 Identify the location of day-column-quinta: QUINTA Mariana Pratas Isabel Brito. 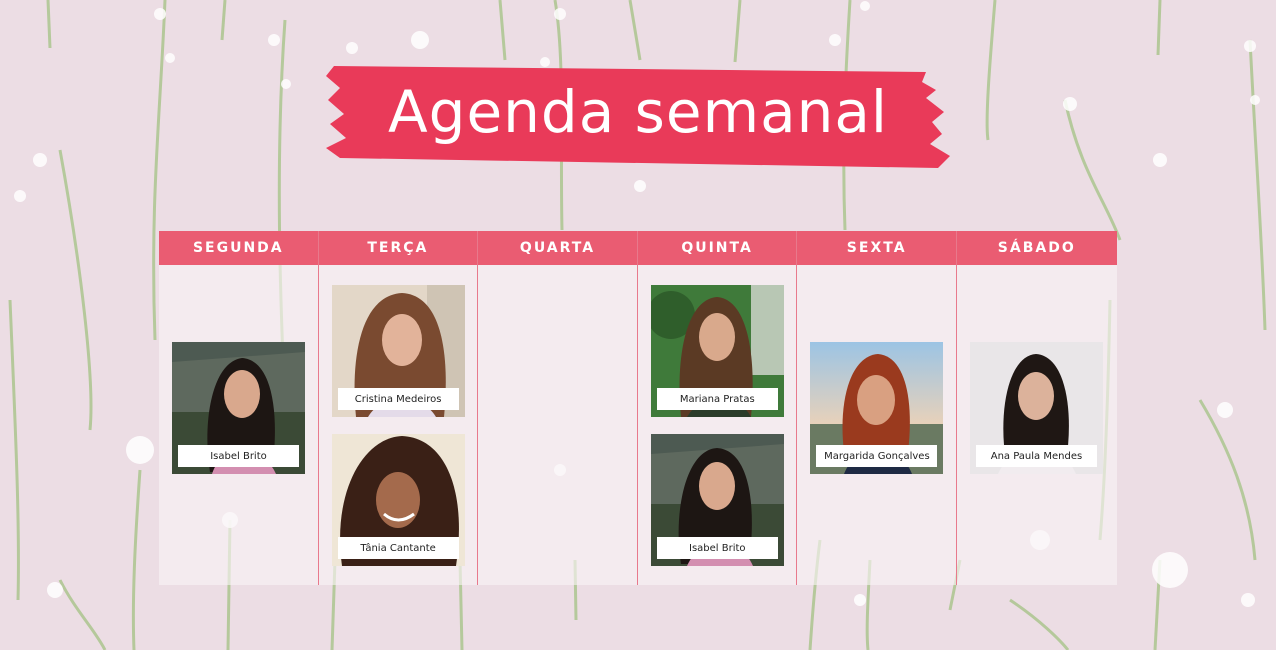
(717, 408).